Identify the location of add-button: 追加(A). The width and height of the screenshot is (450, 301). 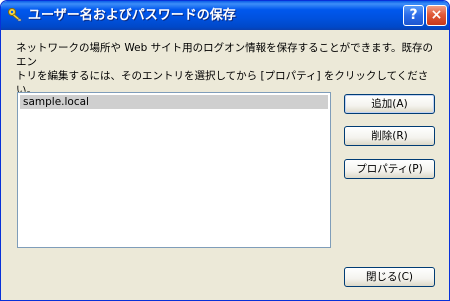
(389, 104).